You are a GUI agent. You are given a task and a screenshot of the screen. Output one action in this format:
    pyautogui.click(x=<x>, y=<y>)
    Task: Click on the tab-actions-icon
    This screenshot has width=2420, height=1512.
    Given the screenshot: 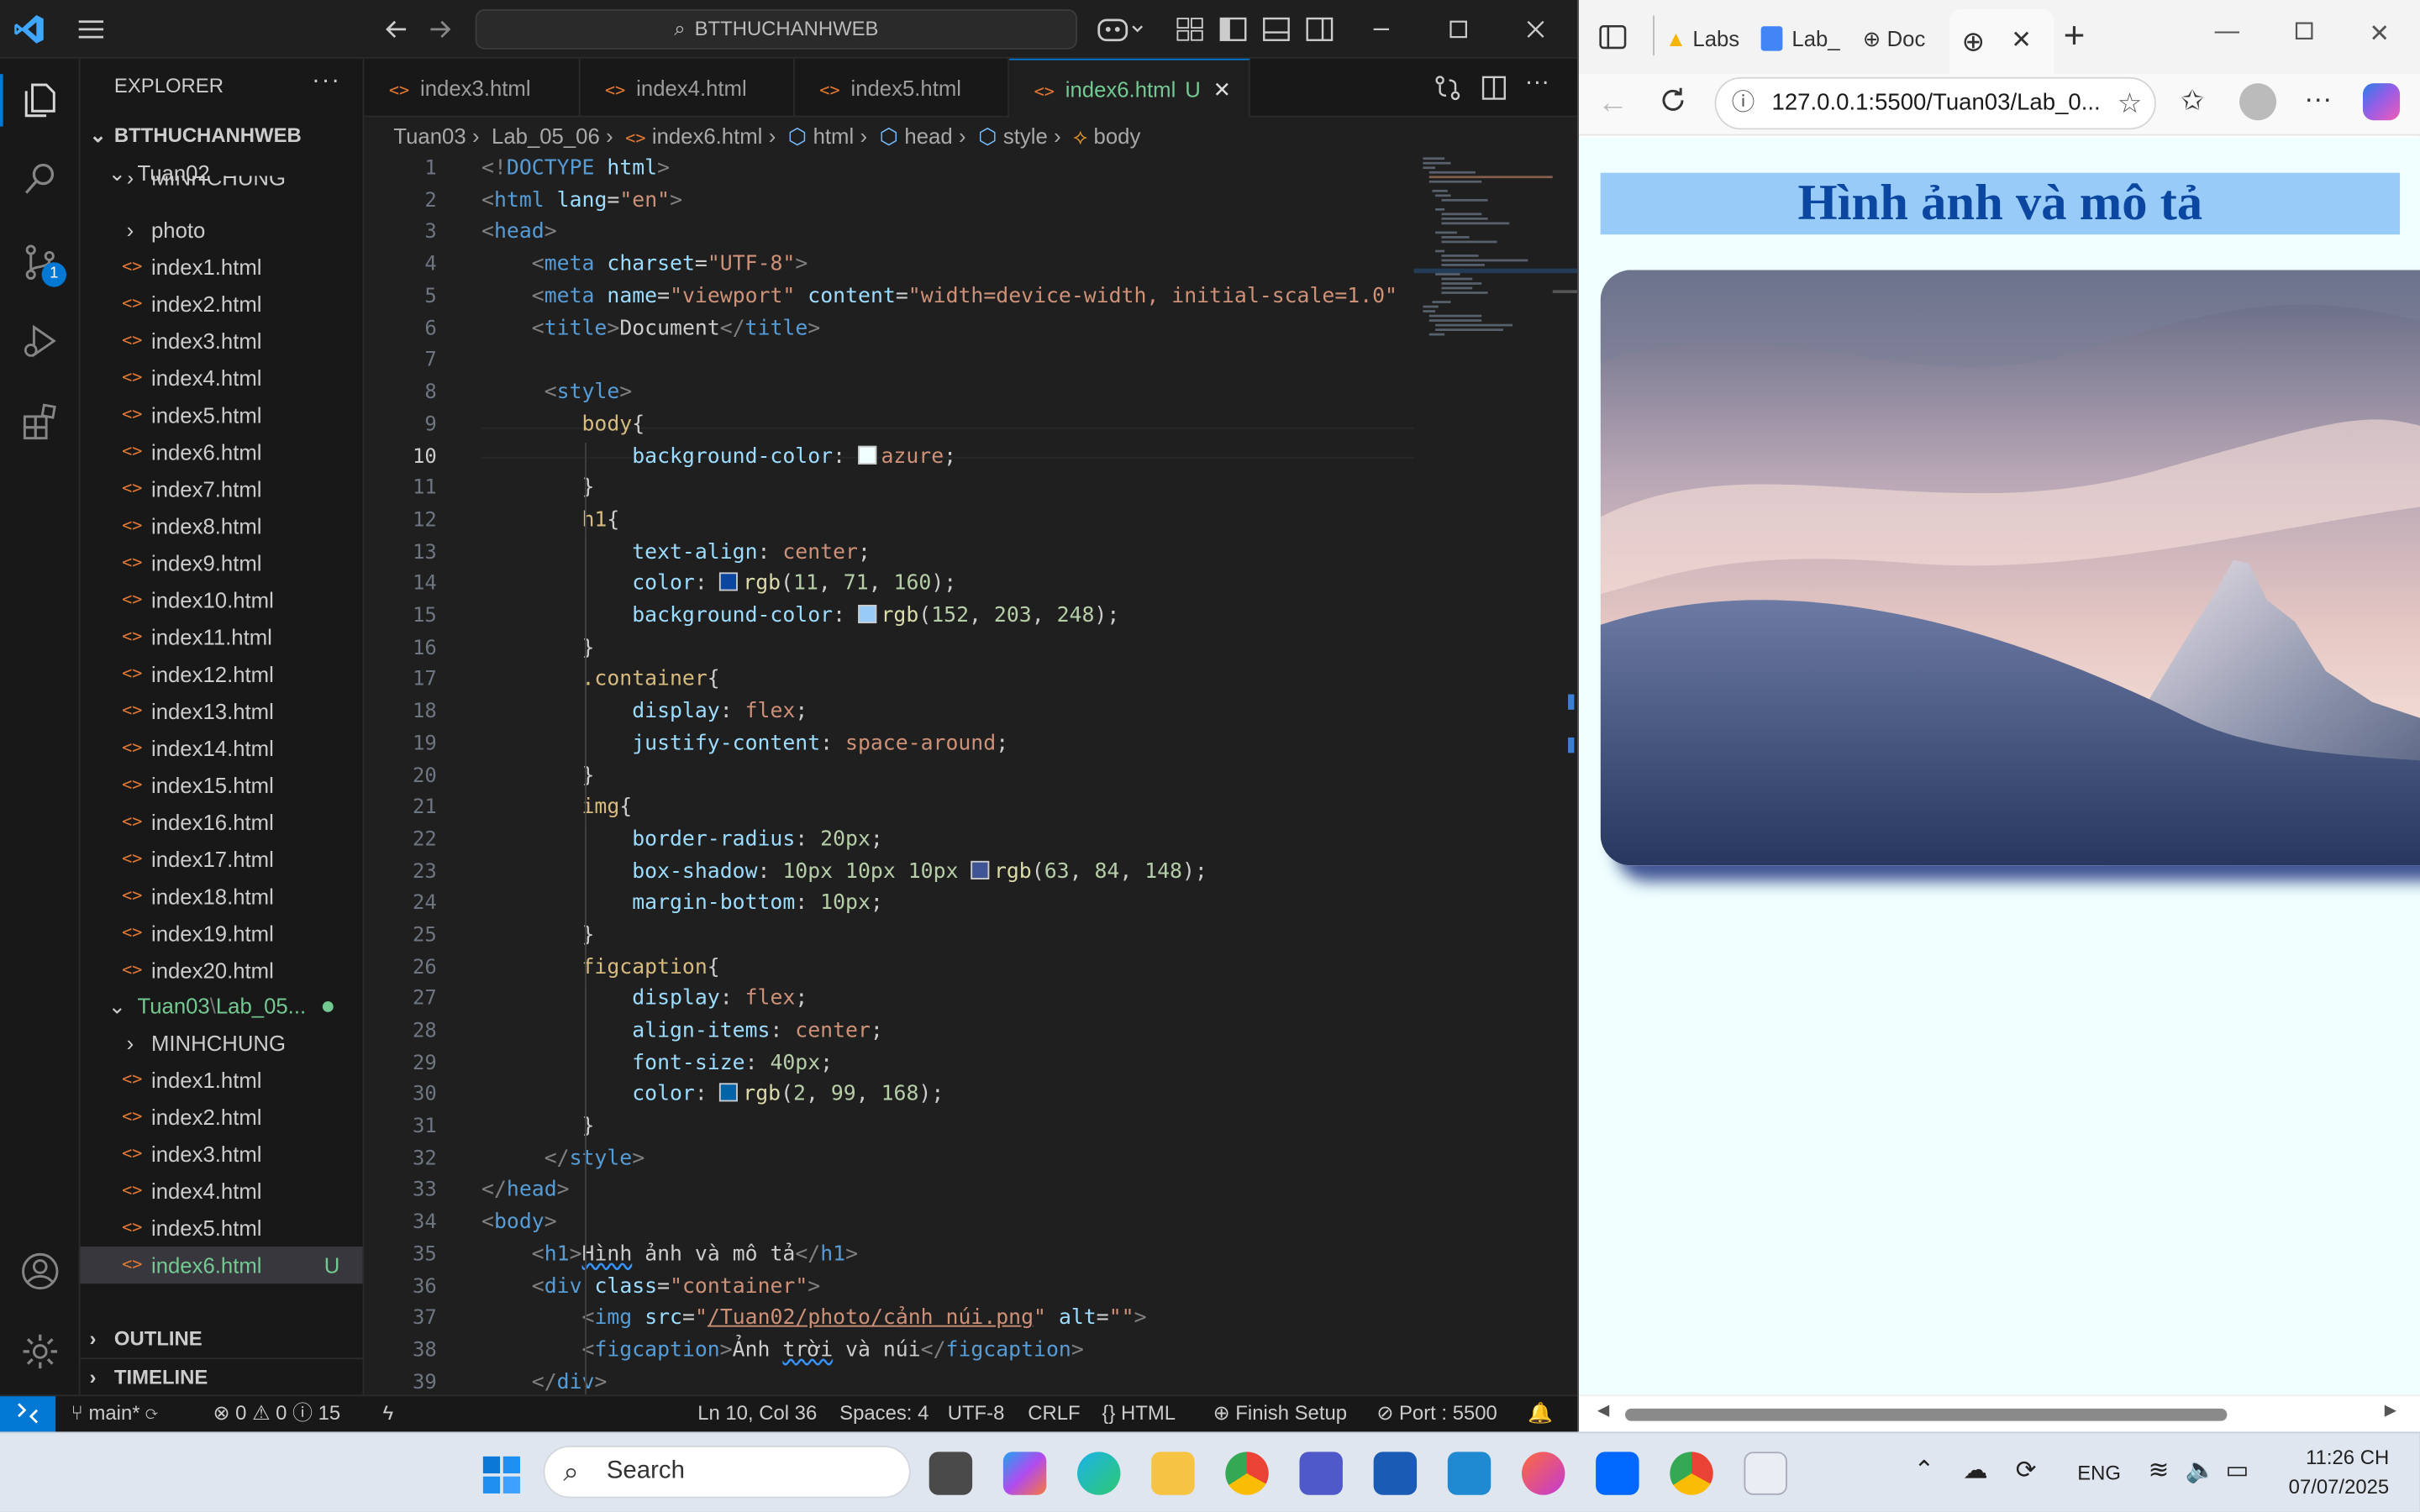 What is the action you would take?
    pyautogui.click(x=1613, y=37)
    